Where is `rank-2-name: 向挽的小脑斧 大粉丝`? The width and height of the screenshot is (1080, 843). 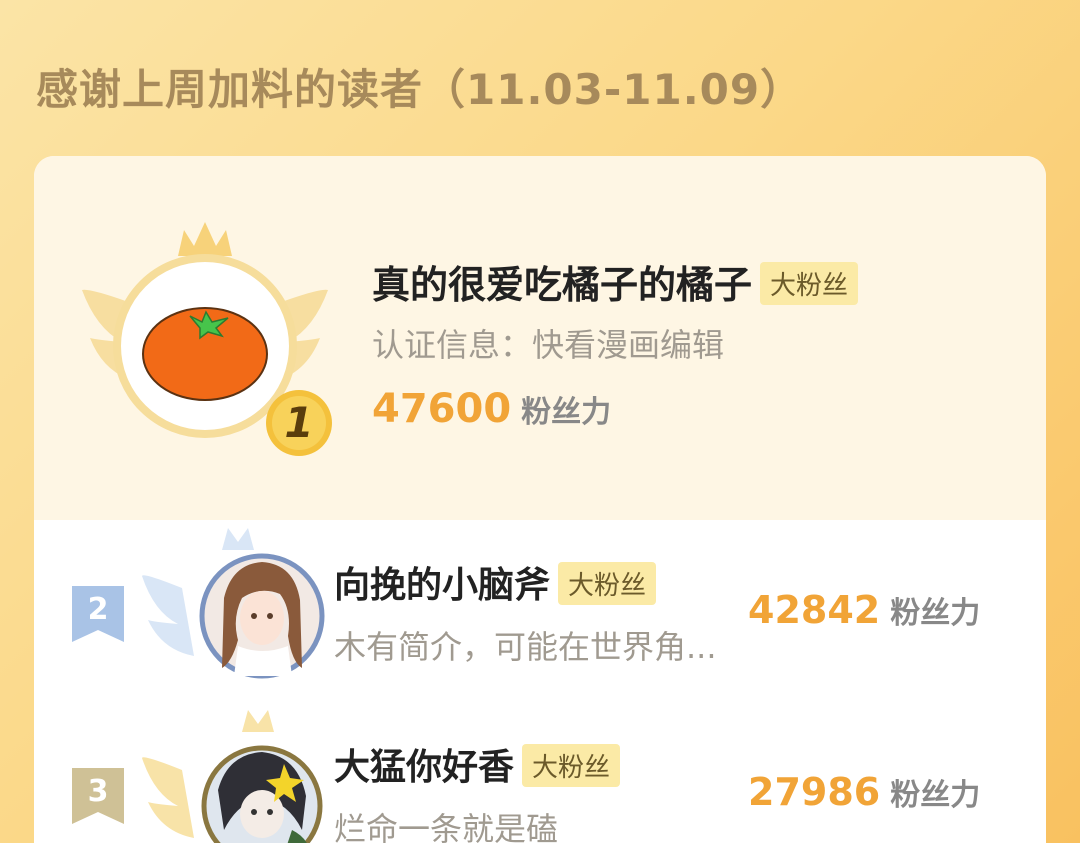 rank-2-name: 向挽的小脑斧 大粉丝 is located at coordinates (495, 582).